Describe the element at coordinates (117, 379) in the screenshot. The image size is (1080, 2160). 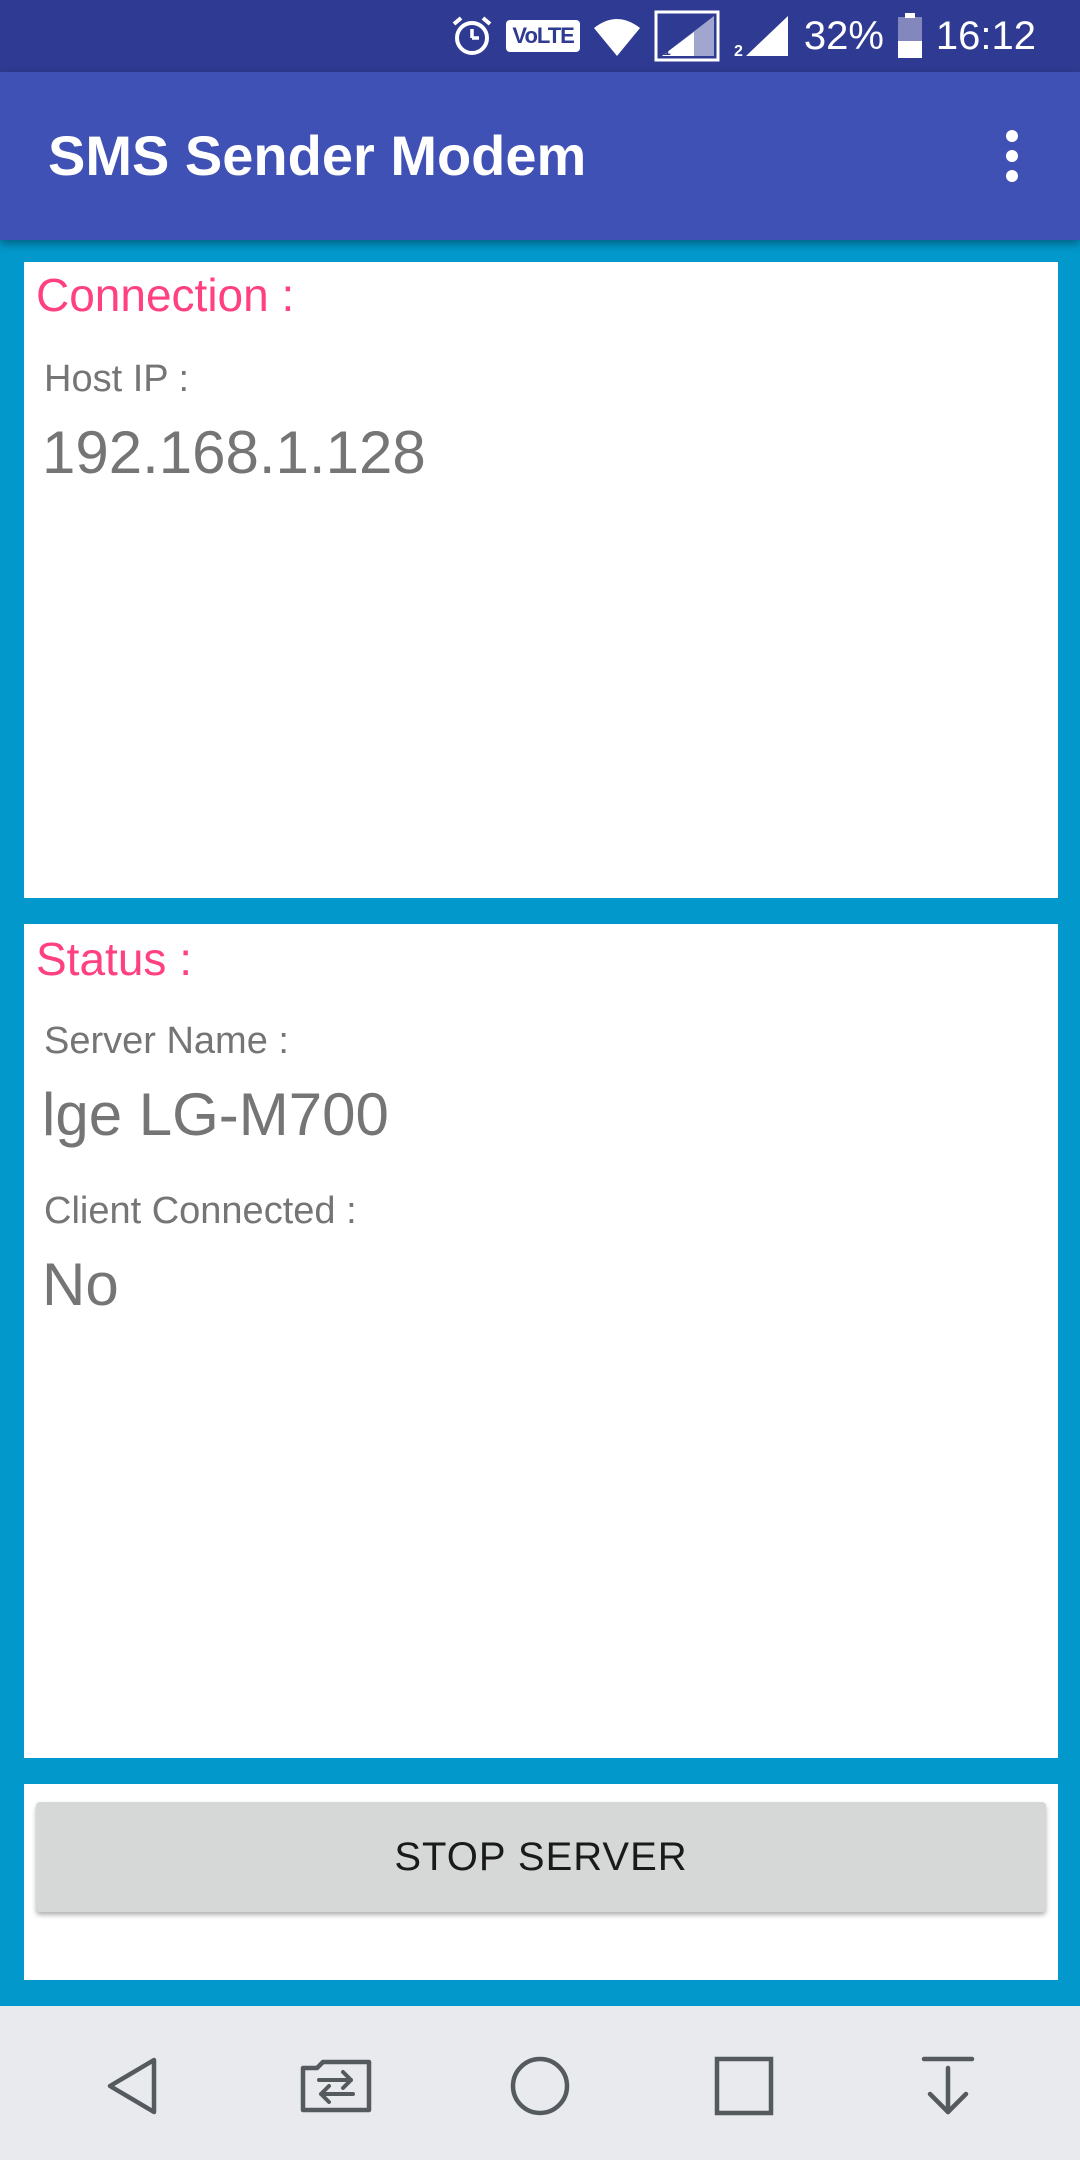
I see `host-ip-label: Host IP :` at that location.